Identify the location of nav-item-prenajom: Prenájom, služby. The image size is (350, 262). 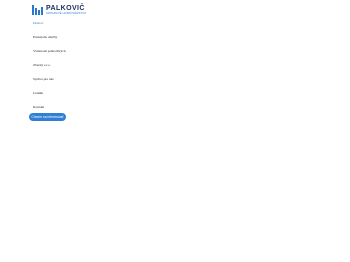
(45, 37).